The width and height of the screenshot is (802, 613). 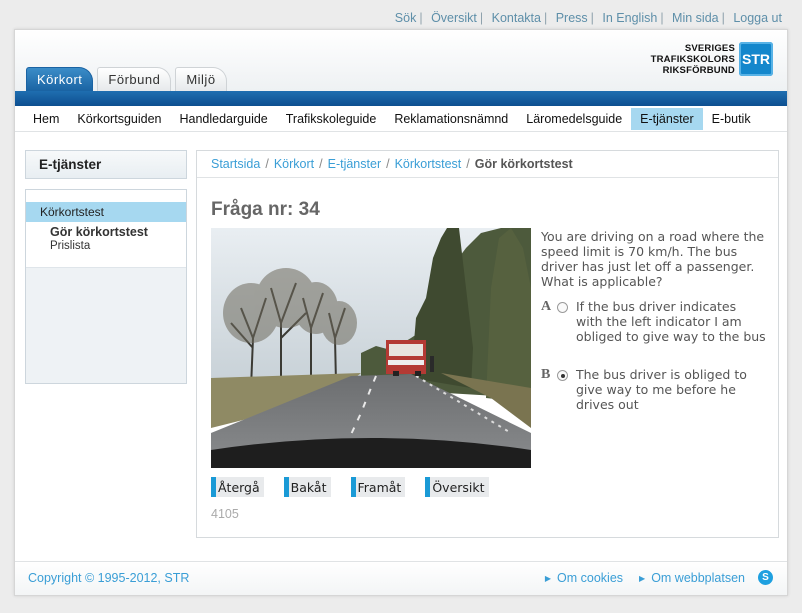 What do you see at coordinates (584, 578) in the screenshot?
I see `footer-link-cookies: ▶ Om cookies` at bounding box center [584, 578].